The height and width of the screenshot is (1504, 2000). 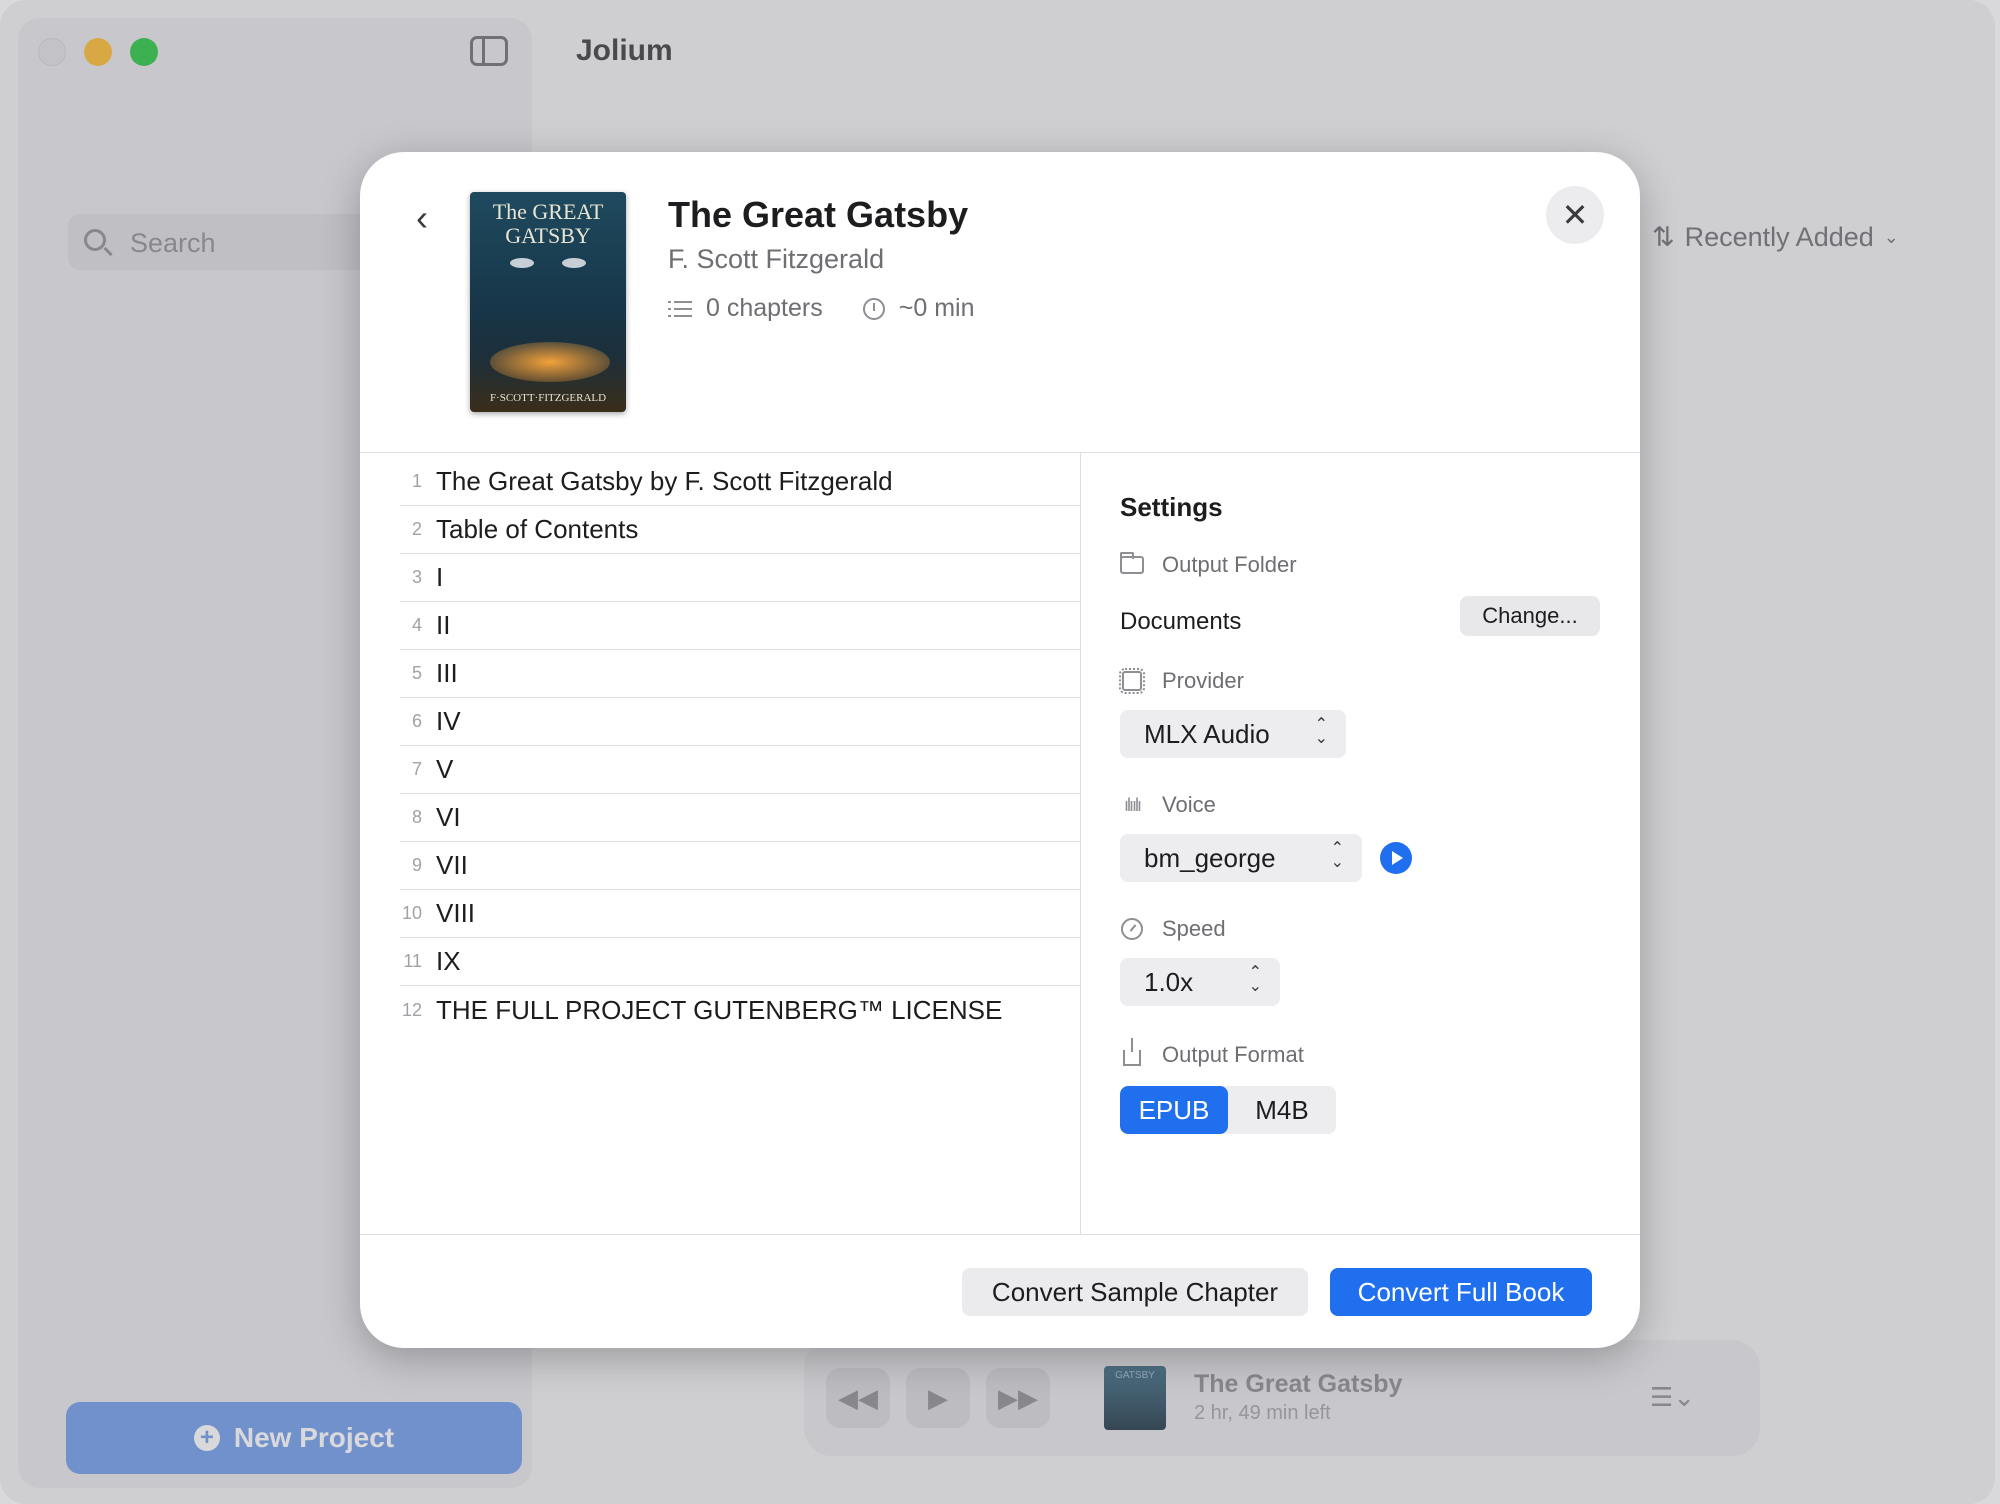 What do you see at coordinates (448, 817) in the screenshot?
I see `chapter-title: VI` at bounding box center [448, 817].